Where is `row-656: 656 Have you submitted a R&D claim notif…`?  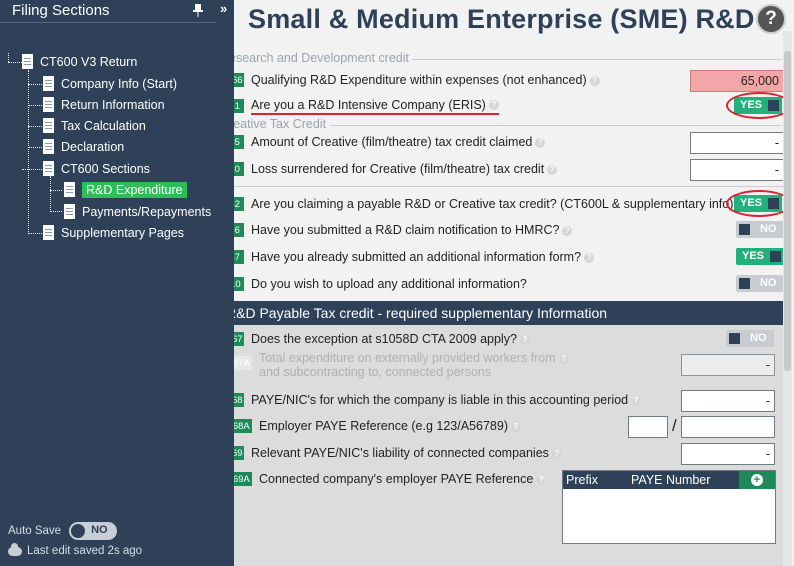
row-656: 656 Have you submitted a R&D claim notif… is located at coordinates (502, 230).